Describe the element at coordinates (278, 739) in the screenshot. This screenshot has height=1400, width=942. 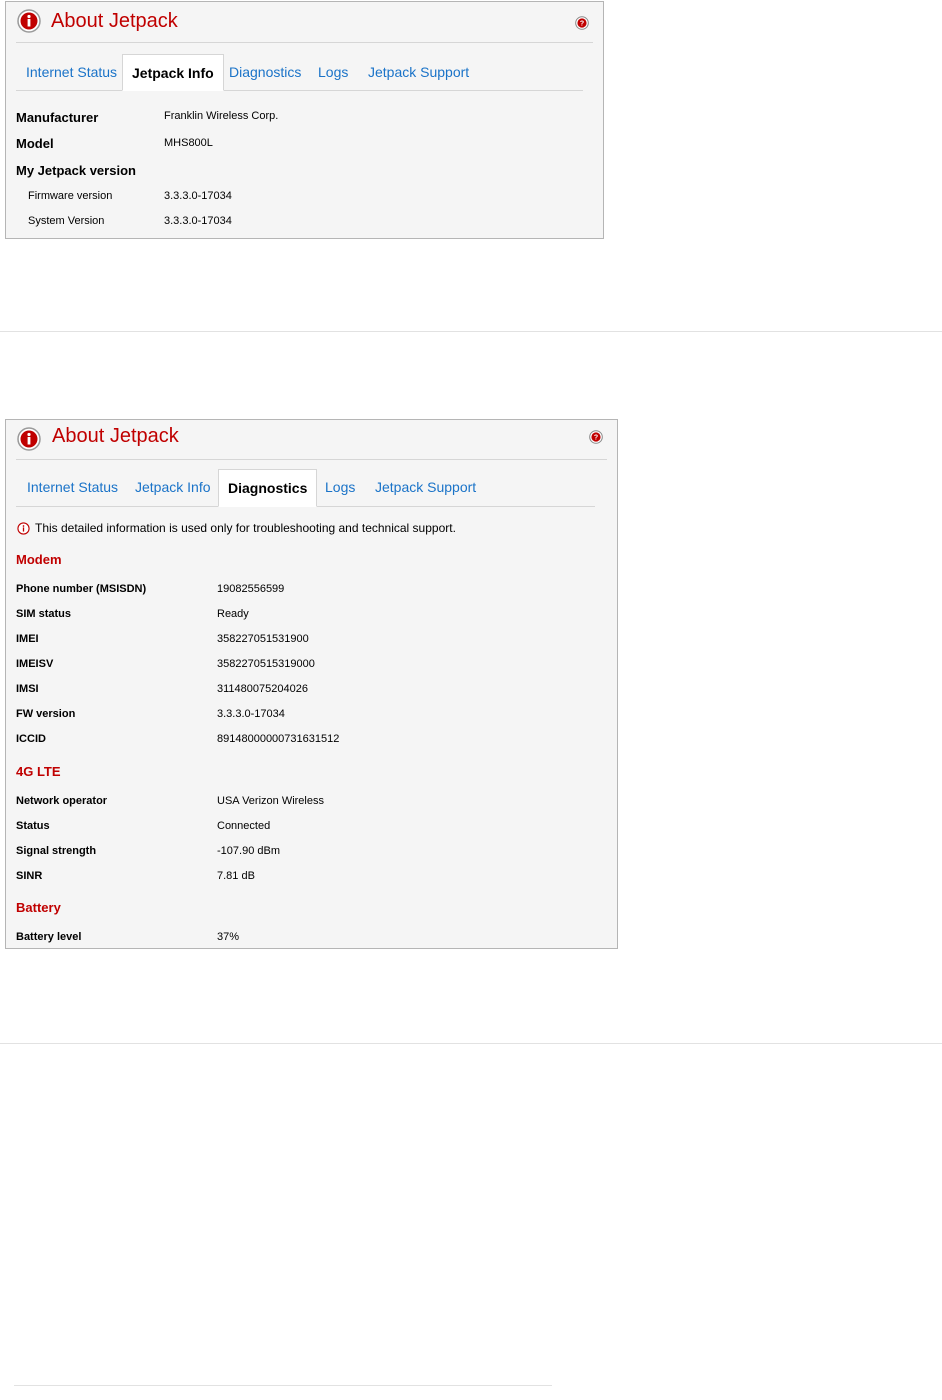
I see `detail-value: 89148000000731631512` at that location.